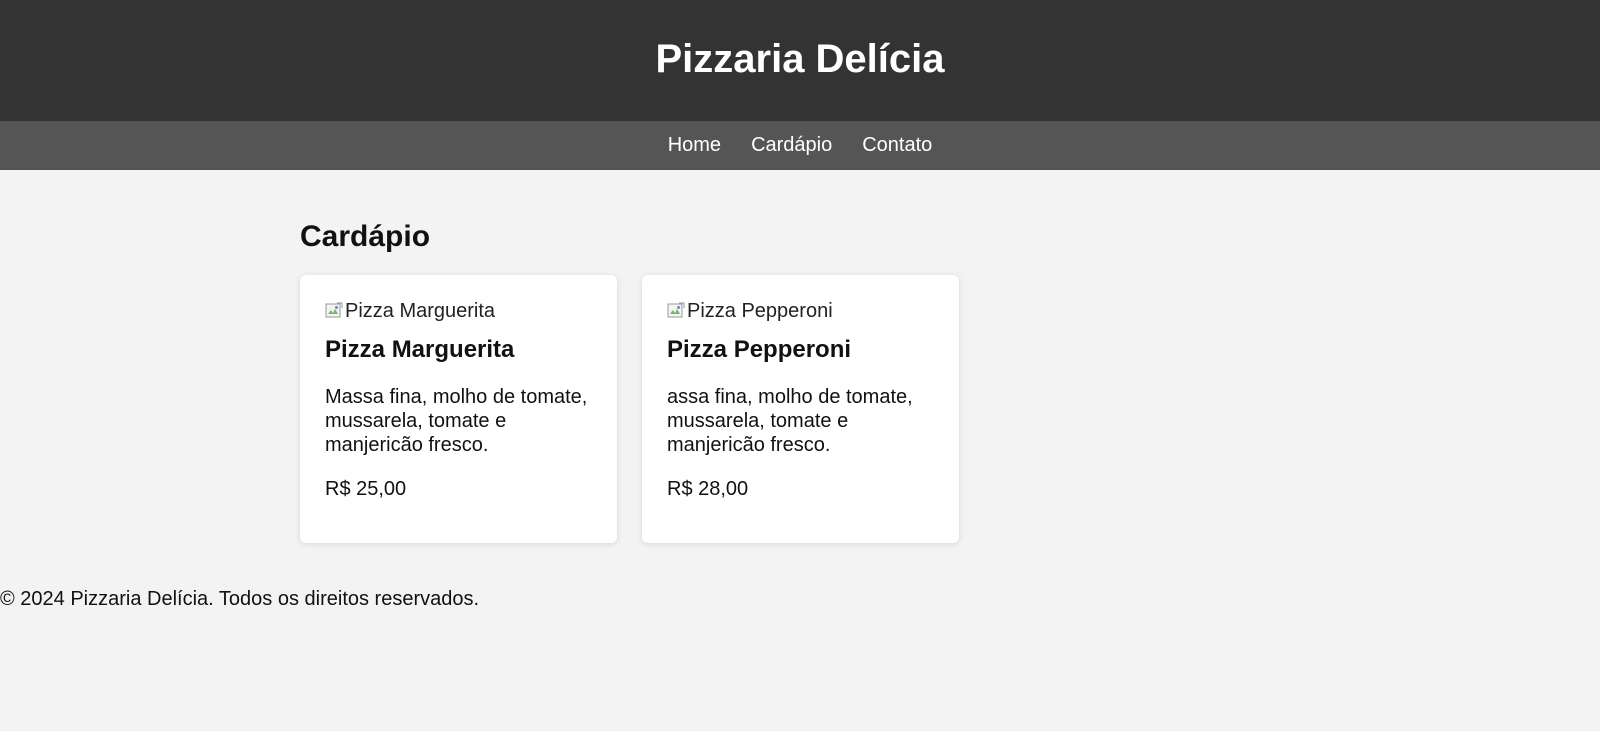 This screenshot has width=1600, height=731. I want to click on nav-link-contato: Contato, so click(897, 145).